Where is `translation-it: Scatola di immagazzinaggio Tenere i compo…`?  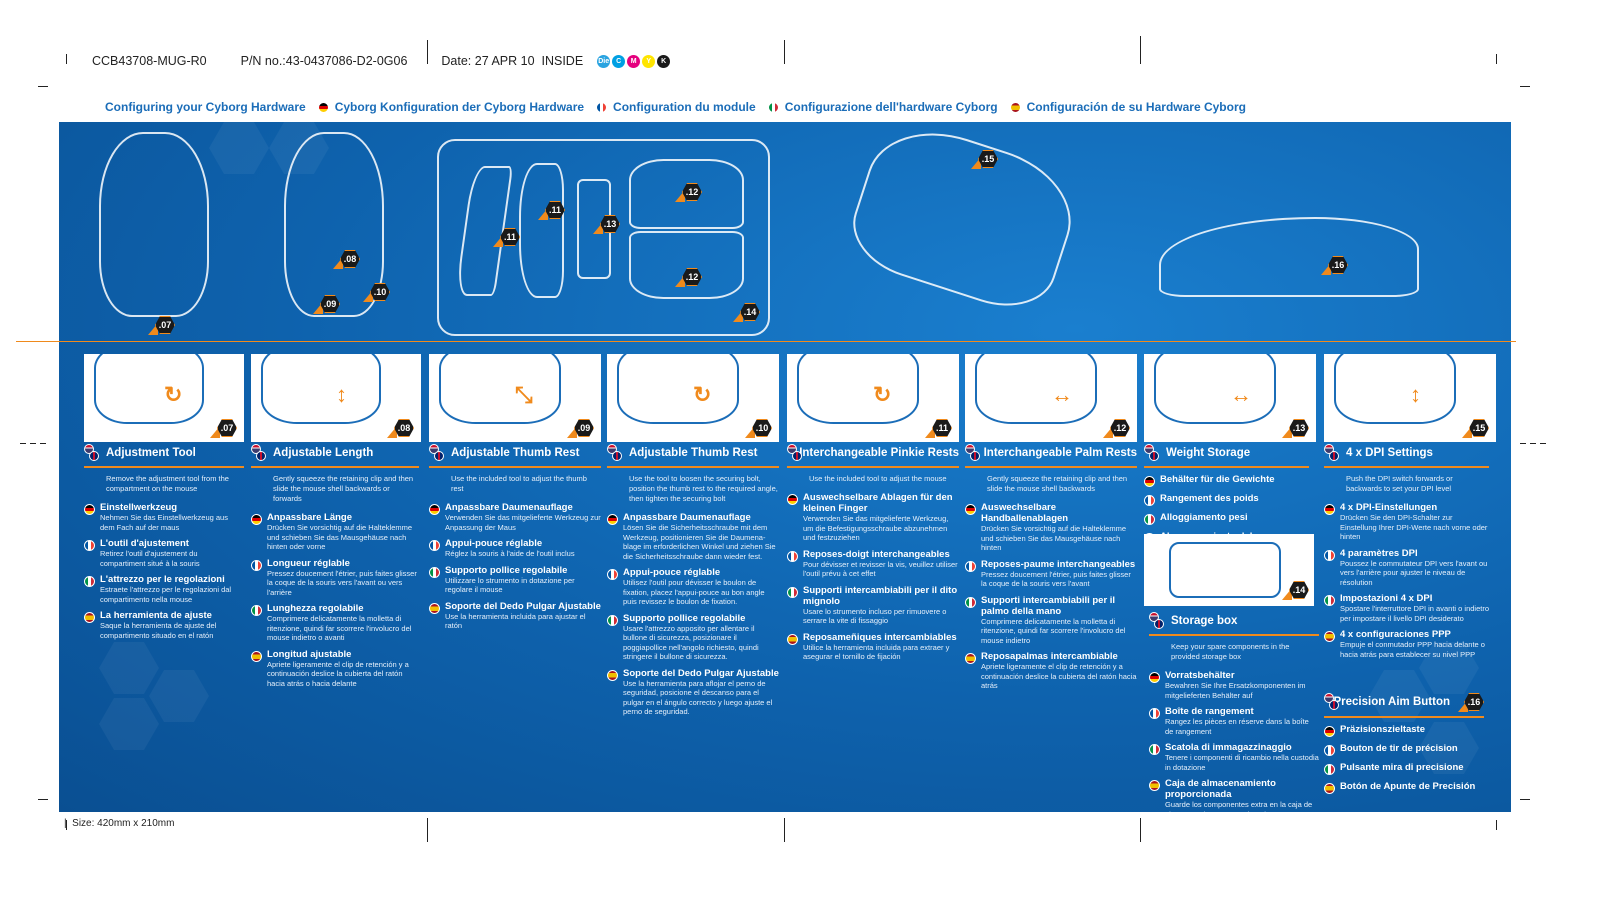 translation-it: Scatola di immagazzinaggio Tenere i compo… is located at coordinates (1234, 757).